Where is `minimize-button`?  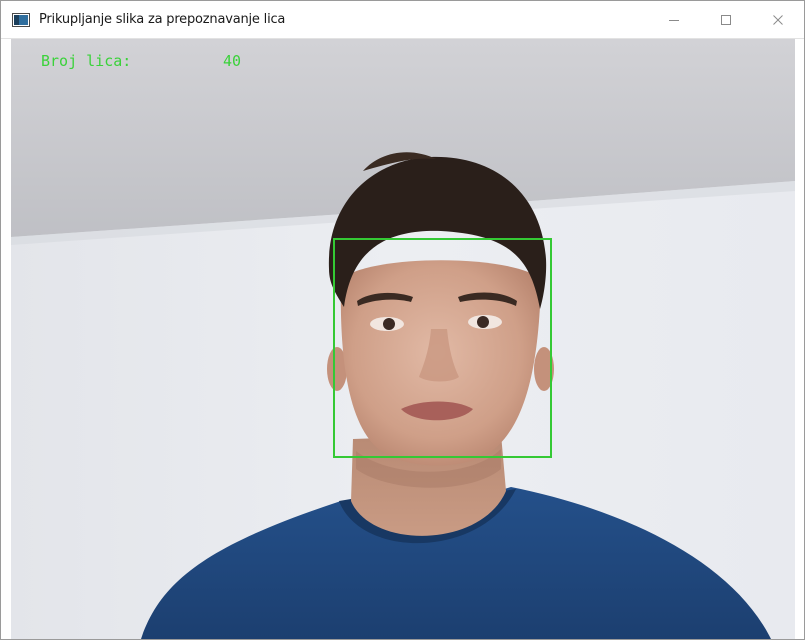 minimize-button is located at coordinates (674, 19).